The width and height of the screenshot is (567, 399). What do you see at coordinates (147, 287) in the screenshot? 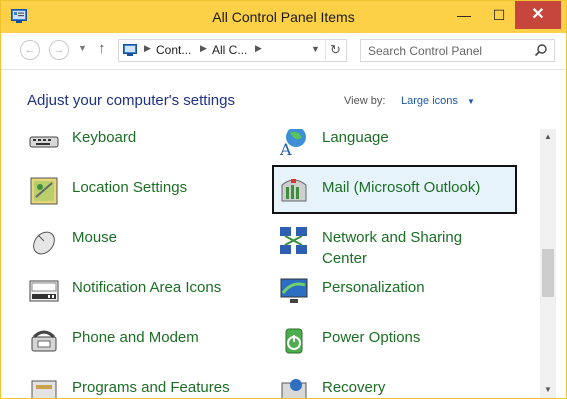
I see `item-label: Notification Area Icons` at bounding box center [147, 287].